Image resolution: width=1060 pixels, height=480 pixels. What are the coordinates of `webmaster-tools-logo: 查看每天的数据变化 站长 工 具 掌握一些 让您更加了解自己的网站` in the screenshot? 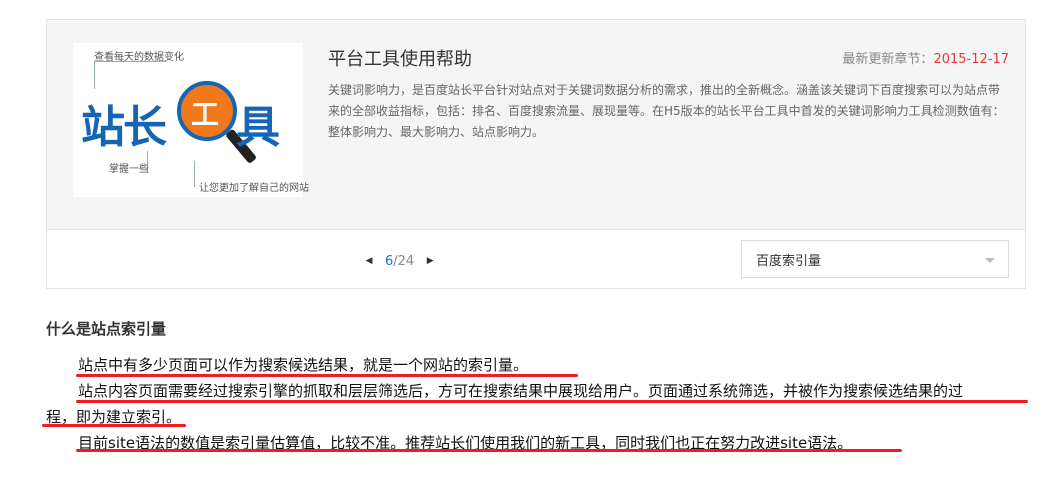 It's located at (191, 120).